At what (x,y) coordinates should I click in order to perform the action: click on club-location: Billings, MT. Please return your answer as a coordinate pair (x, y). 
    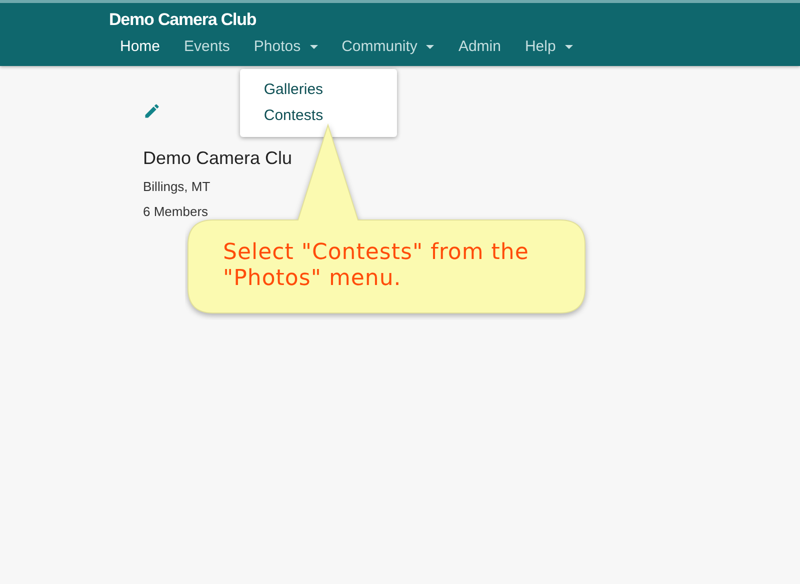
    Looking at the image, I should click on (176, 186).